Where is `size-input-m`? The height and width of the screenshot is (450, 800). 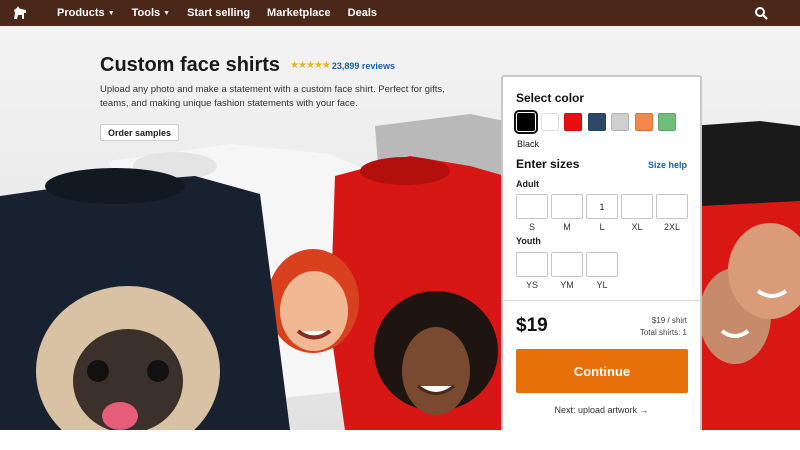
size-input-m is located at coordinates (567, 206).